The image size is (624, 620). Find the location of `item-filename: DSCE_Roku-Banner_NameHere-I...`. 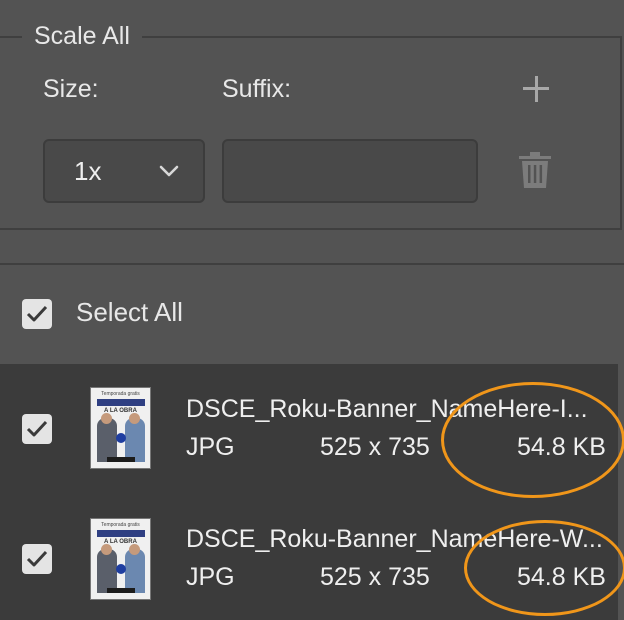

item-filename: DSCE_Roku-Banner_NameHere-I... is located at coordinates (387, 409).